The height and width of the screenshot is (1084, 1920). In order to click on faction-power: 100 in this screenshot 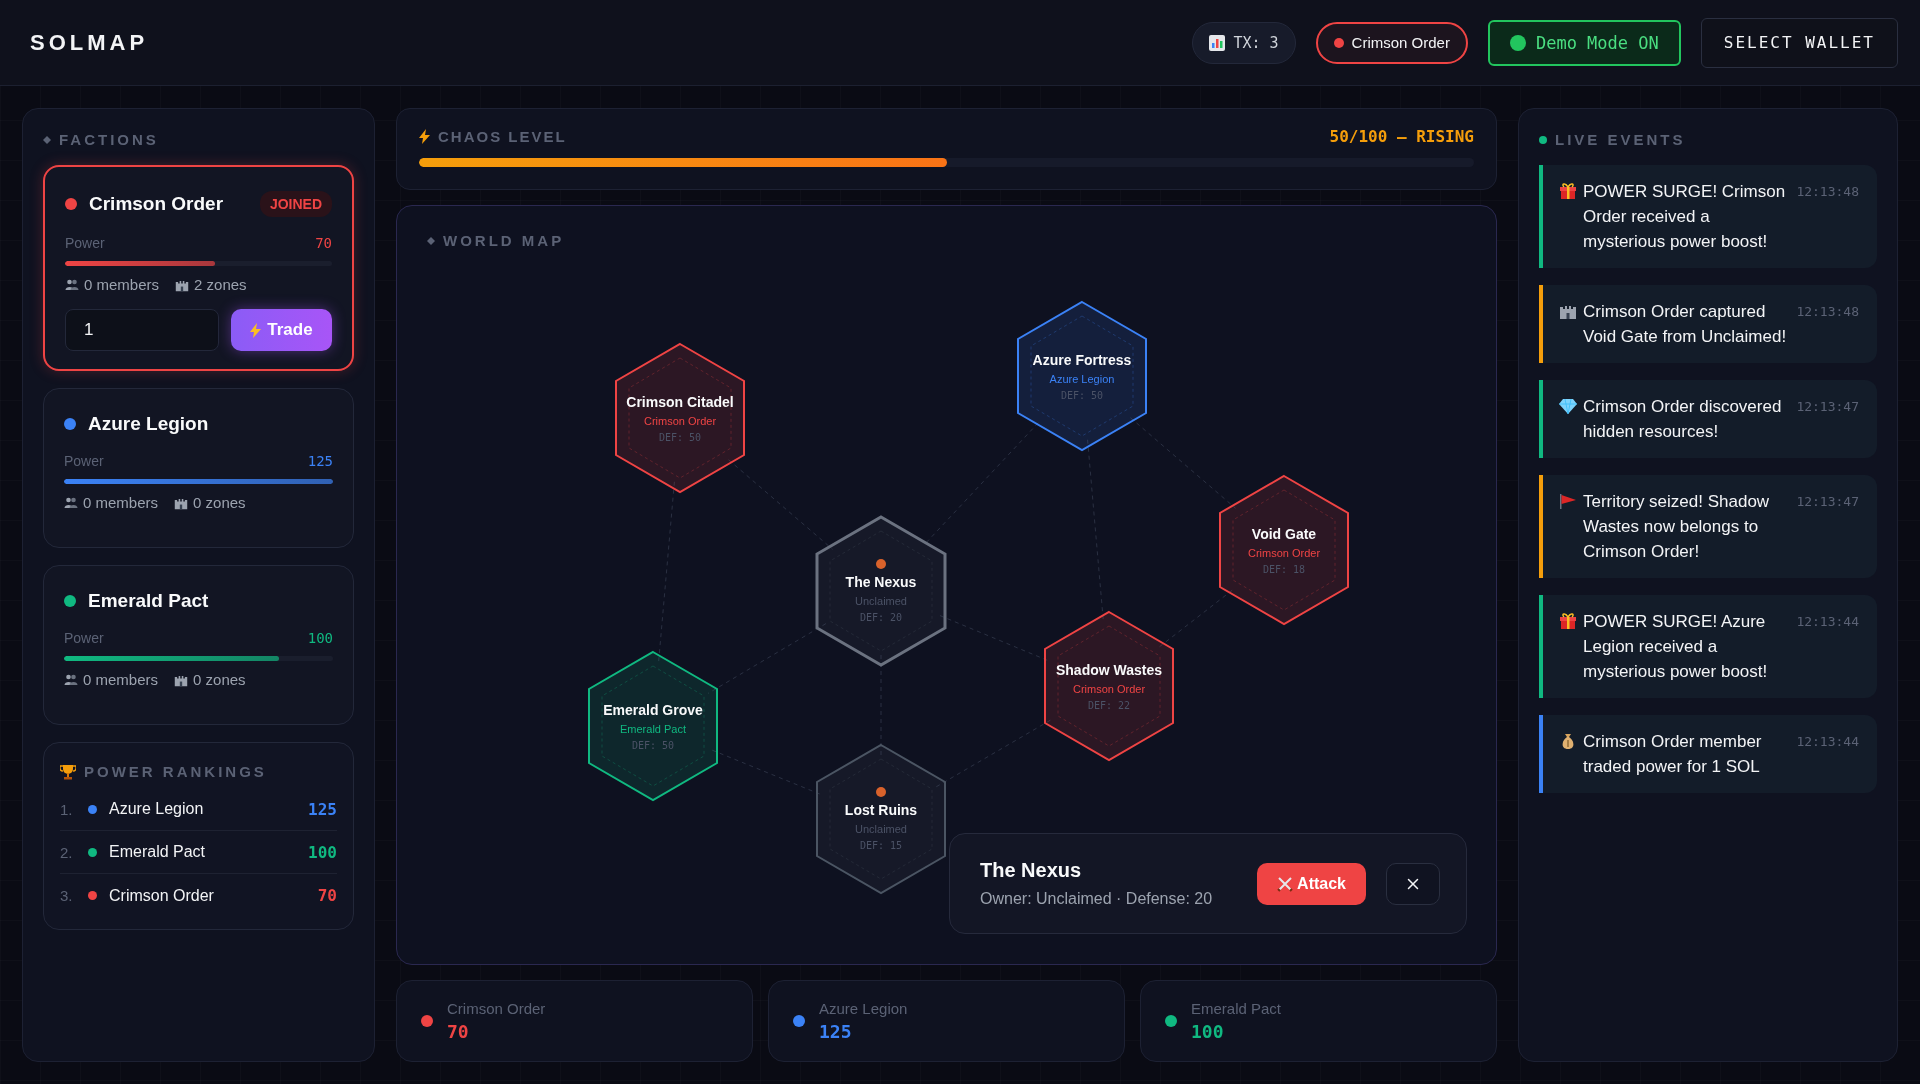, I will do `click(1208, 1031)`.